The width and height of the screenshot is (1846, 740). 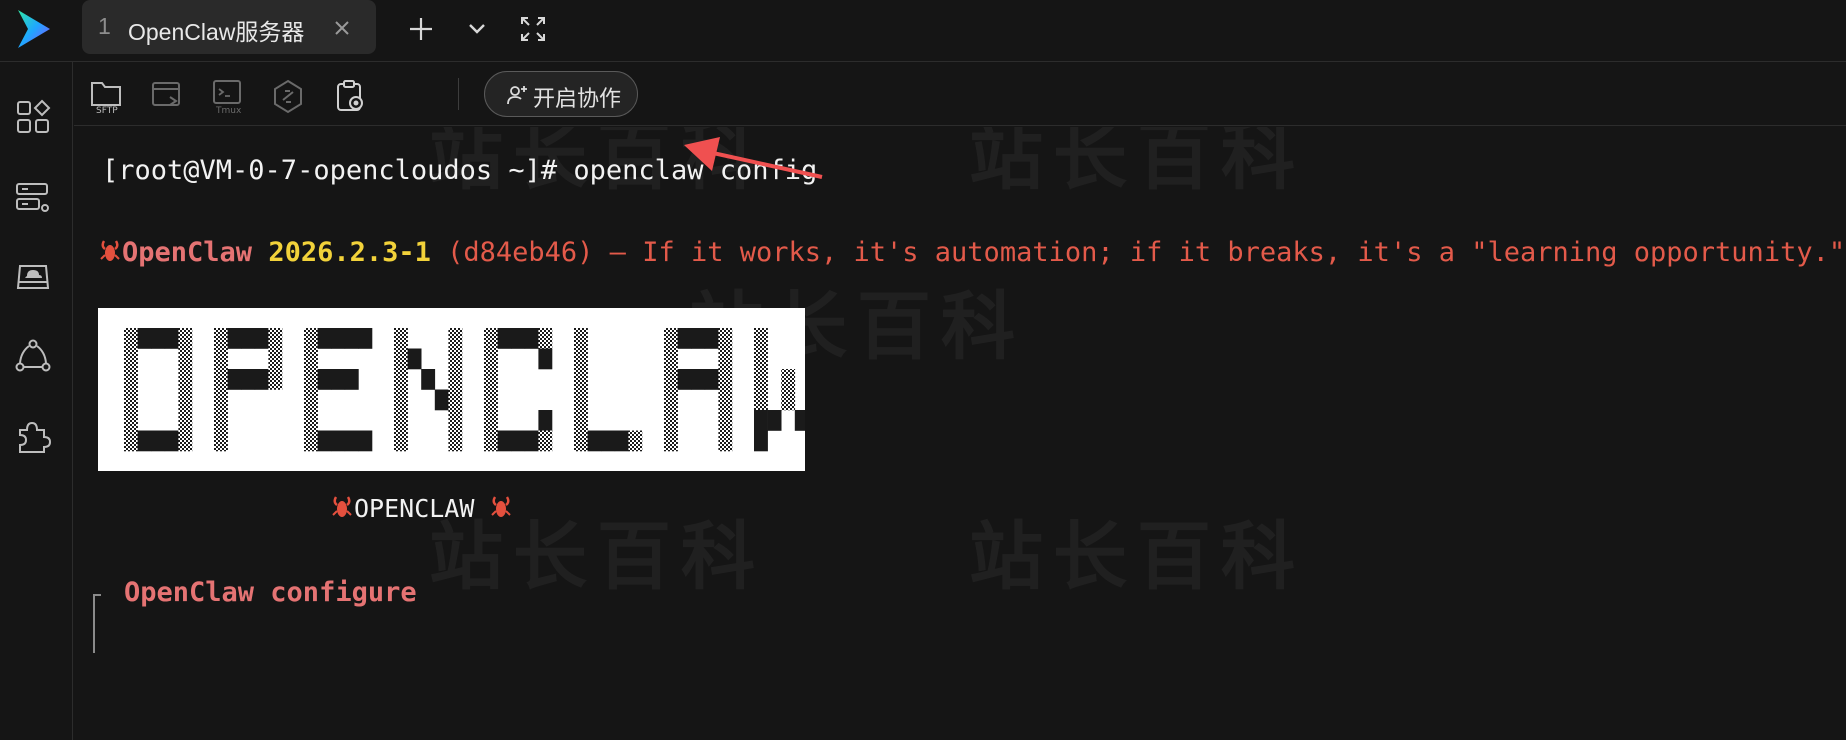 I want to click on server-list-icon, so click(x=33, y=197).